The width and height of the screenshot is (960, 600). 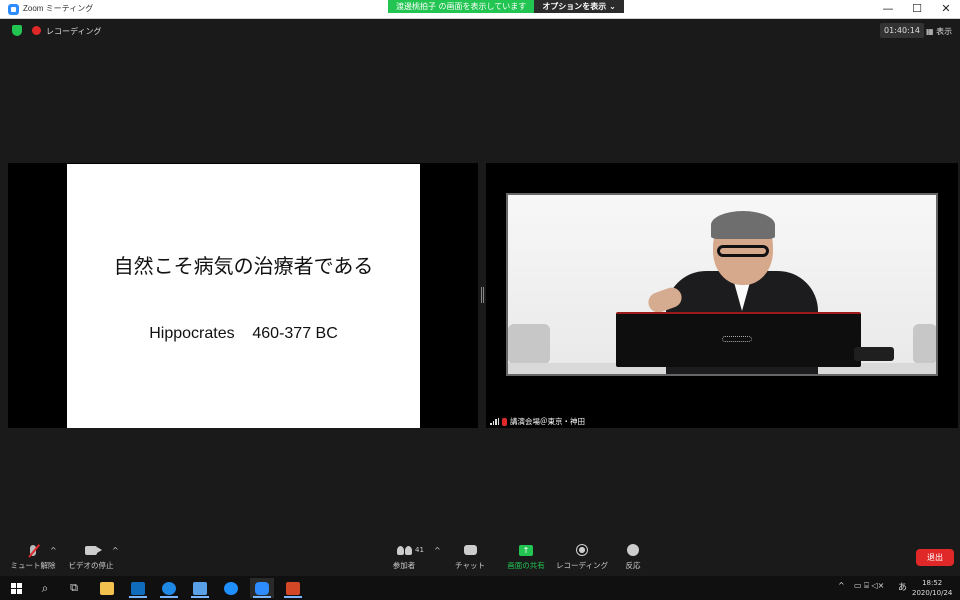 What do you see at coordinates (932, 593) in the screenshot?
I see `clock-date: 2020/10/24` at bounding box center [932, 593].